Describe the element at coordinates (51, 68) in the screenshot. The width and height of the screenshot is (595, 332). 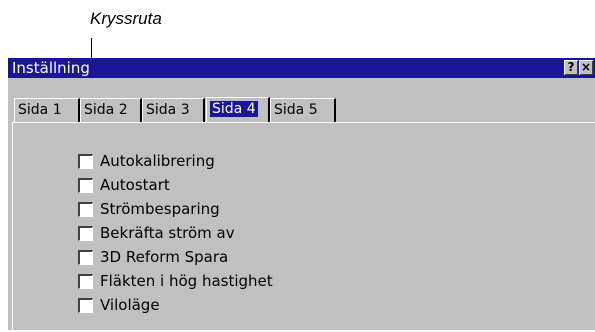
I see `window-title: Inställning` at that location.